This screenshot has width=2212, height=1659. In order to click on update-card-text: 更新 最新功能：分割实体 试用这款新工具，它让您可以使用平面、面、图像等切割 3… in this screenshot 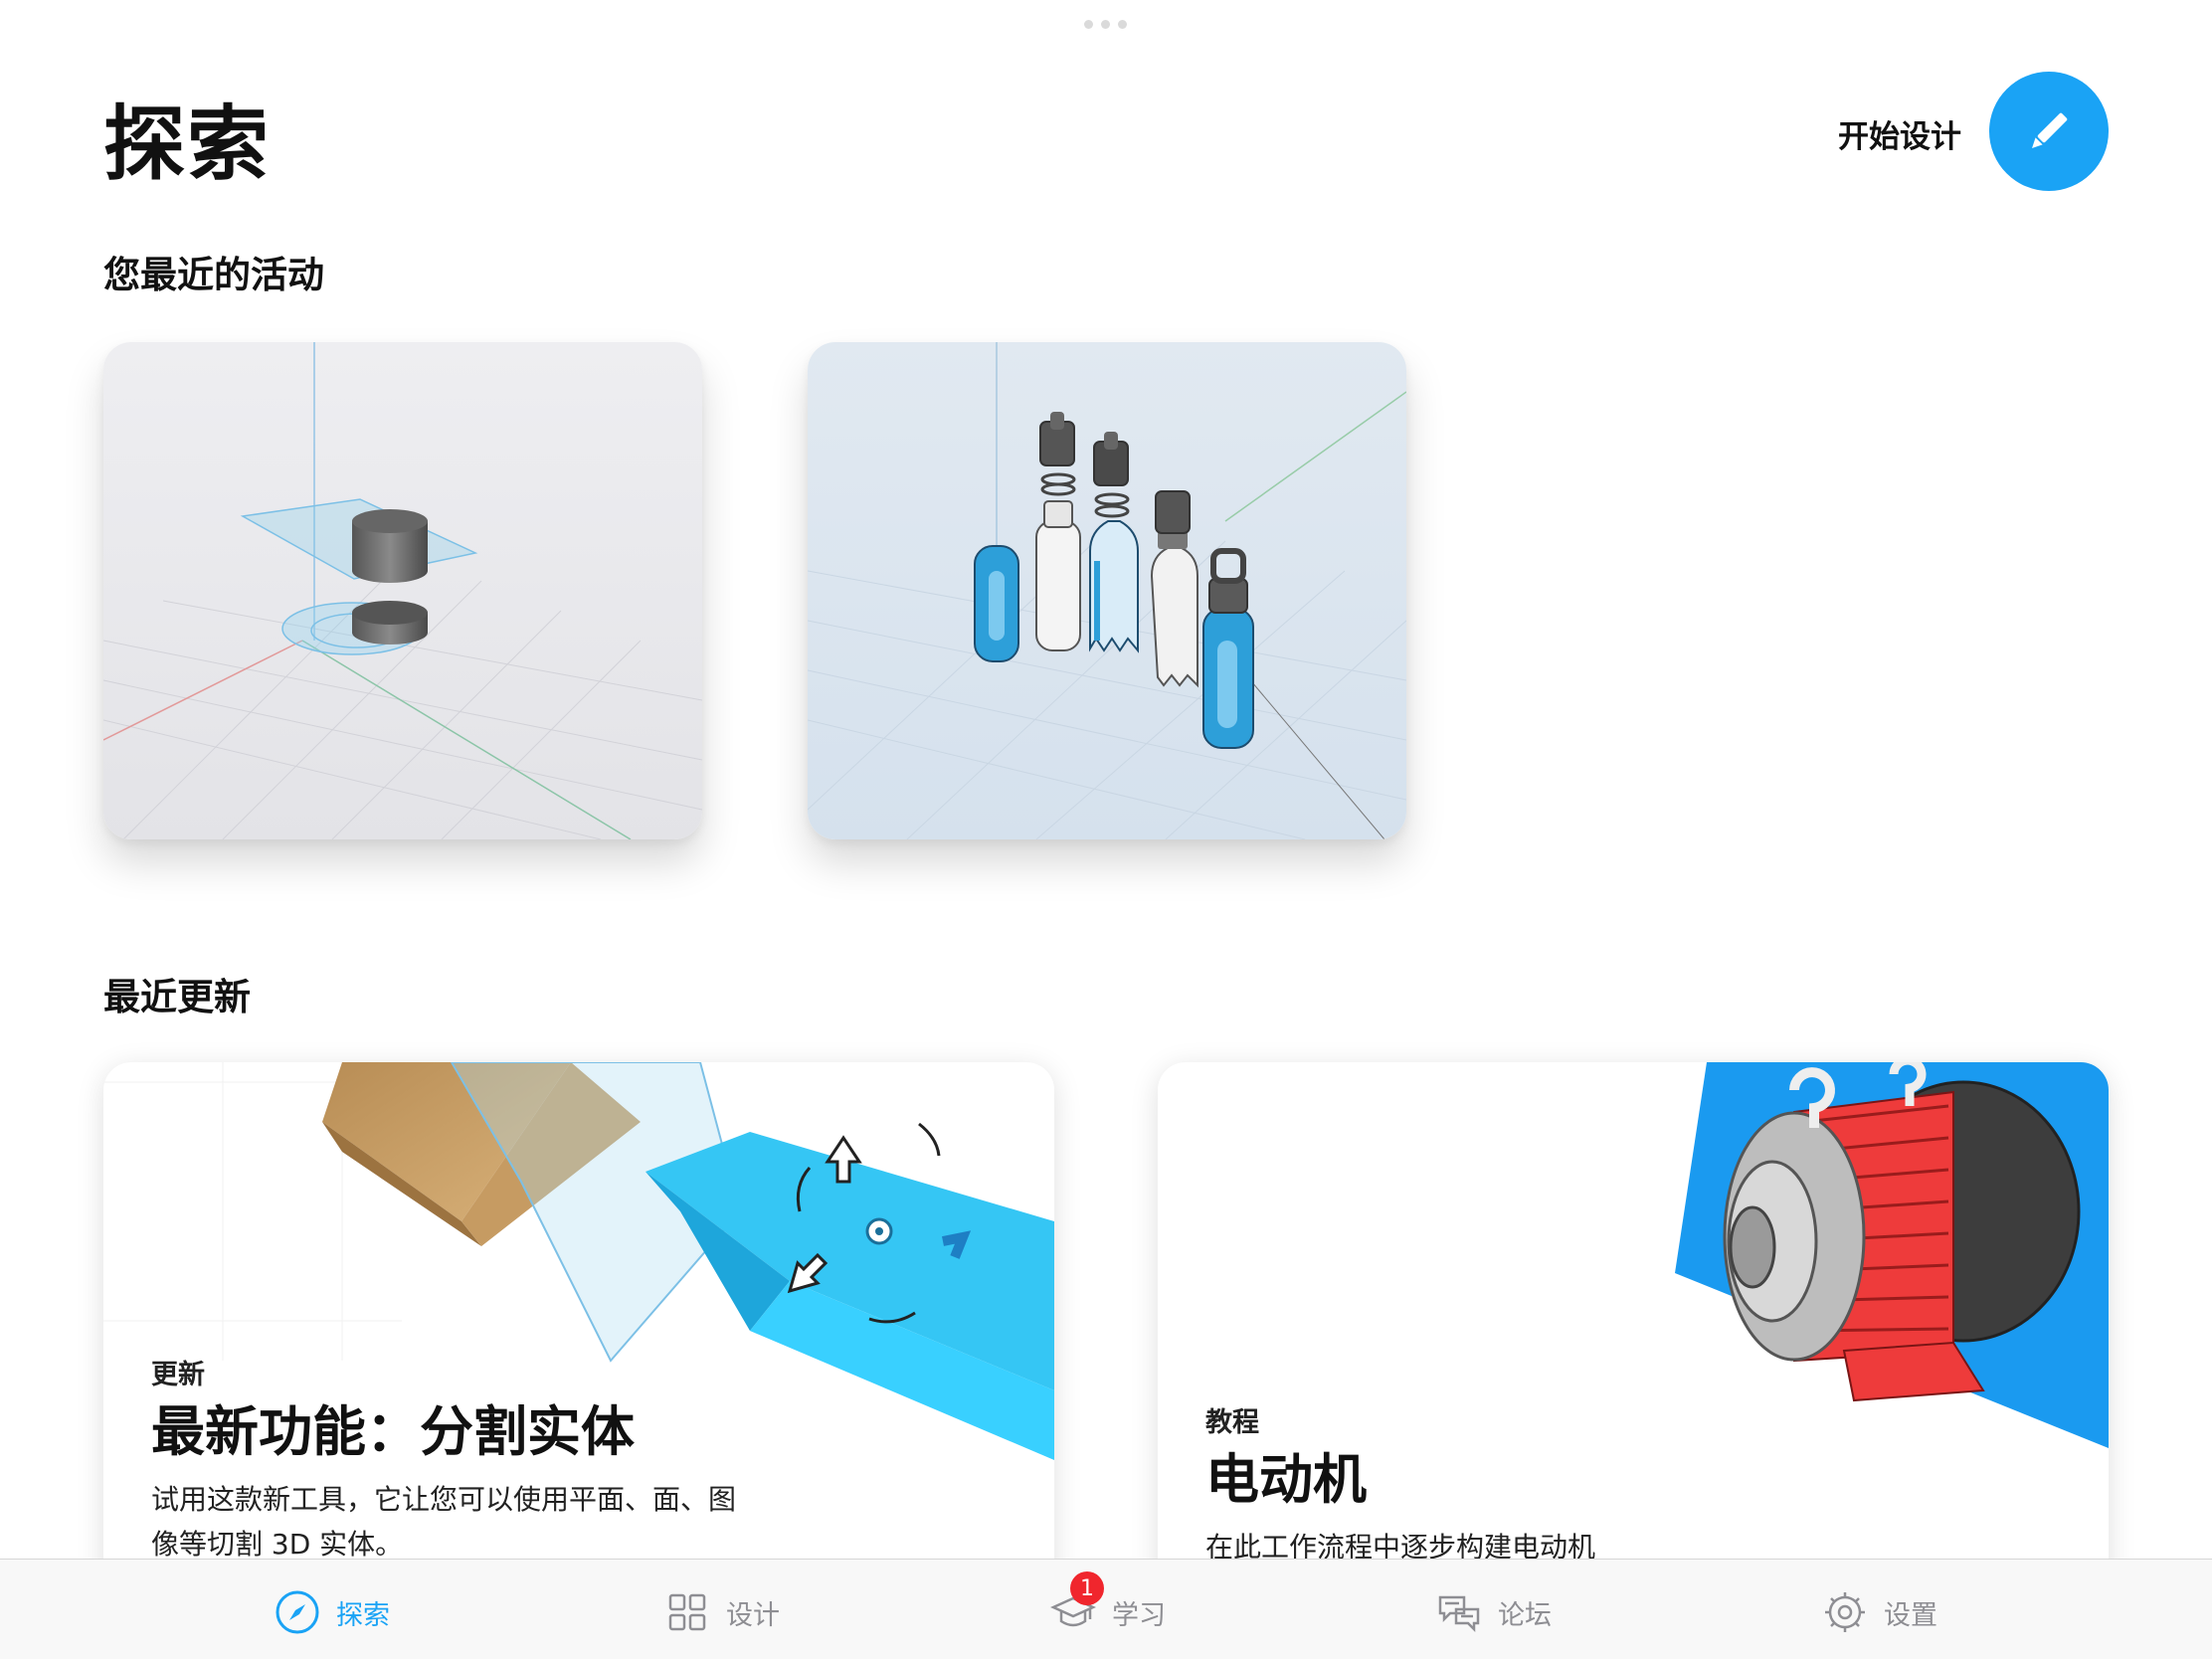, I will do `click(453, 1460)`.